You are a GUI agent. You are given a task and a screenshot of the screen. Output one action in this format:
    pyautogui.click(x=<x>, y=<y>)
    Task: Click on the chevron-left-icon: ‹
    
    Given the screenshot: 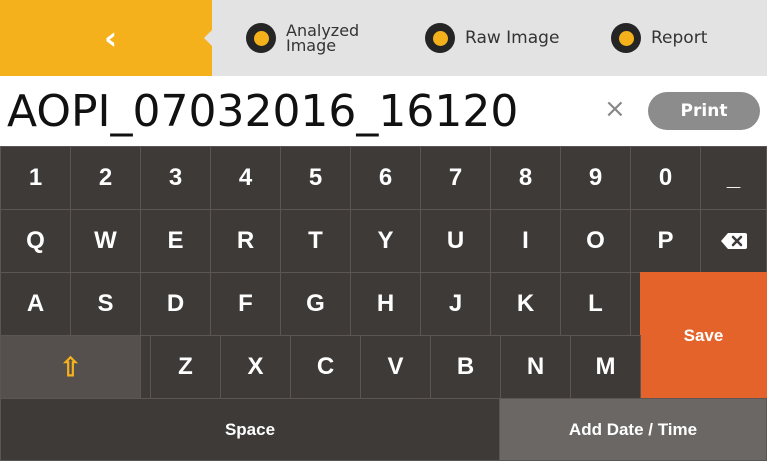 What is the action you would take?
    pyautogui.click(x=111, y=38)
    